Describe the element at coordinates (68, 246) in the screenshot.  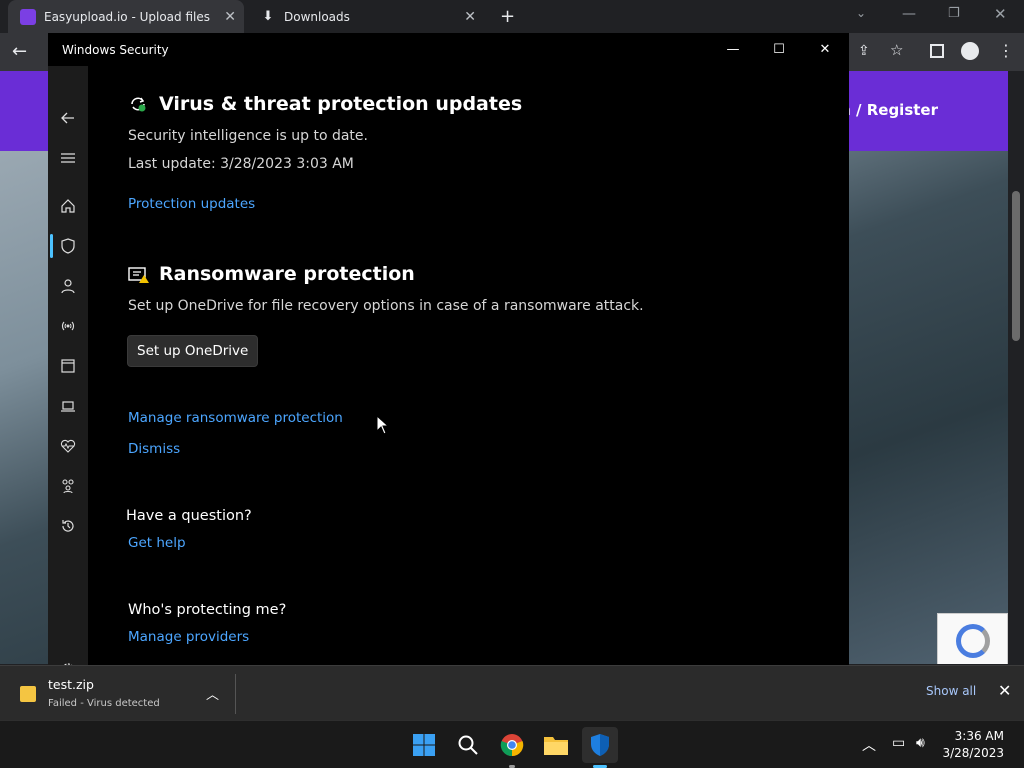
I see `shield-icon` at that location.